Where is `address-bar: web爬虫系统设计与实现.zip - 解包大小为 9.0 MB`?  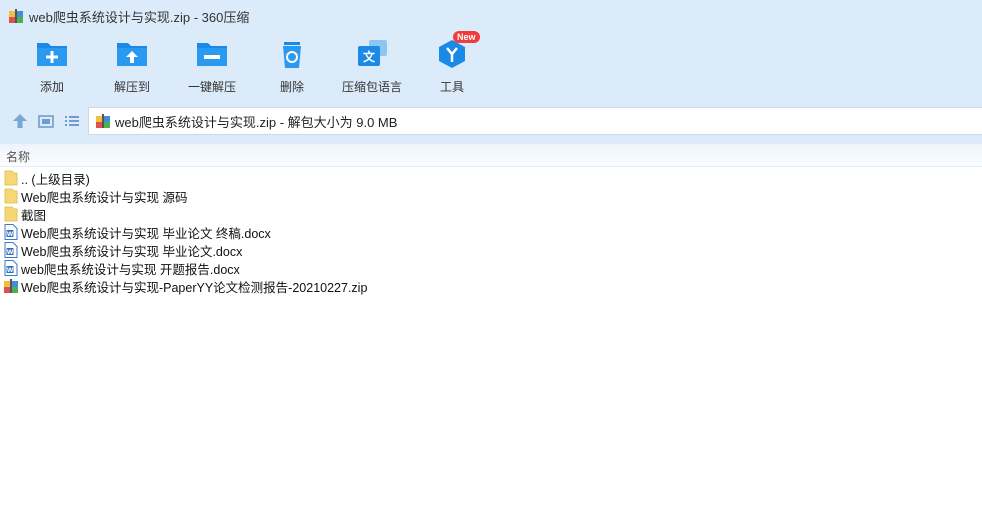 address-bar: web爬虫系统设计与实现.zip - 解包大小为 9.0 MB is located at coordinates (535, 121).